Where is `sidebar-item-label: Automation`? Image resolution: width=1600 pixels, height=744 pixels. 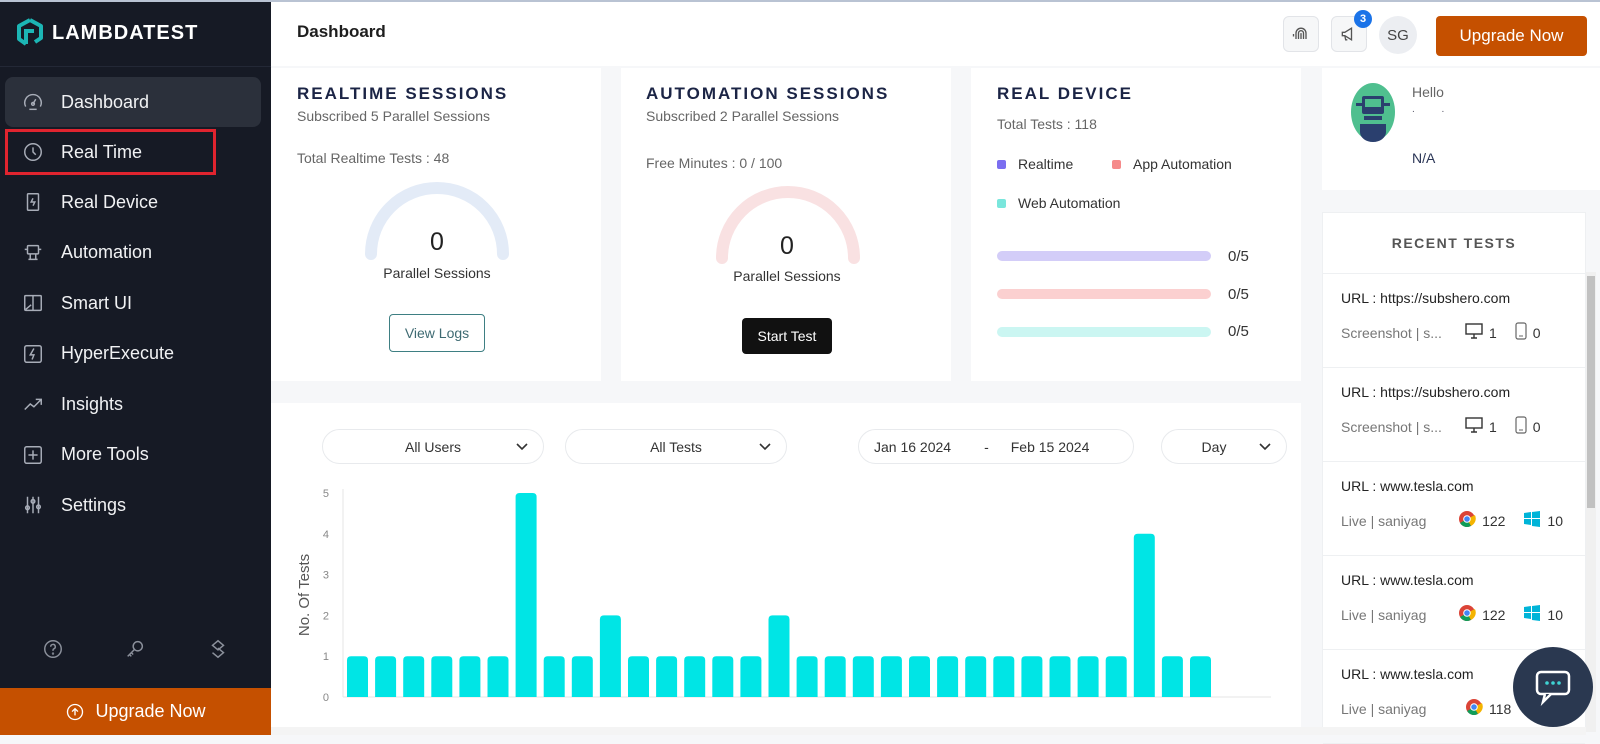 sidebar-item-label: Automation is located at coordinates (107, 252).